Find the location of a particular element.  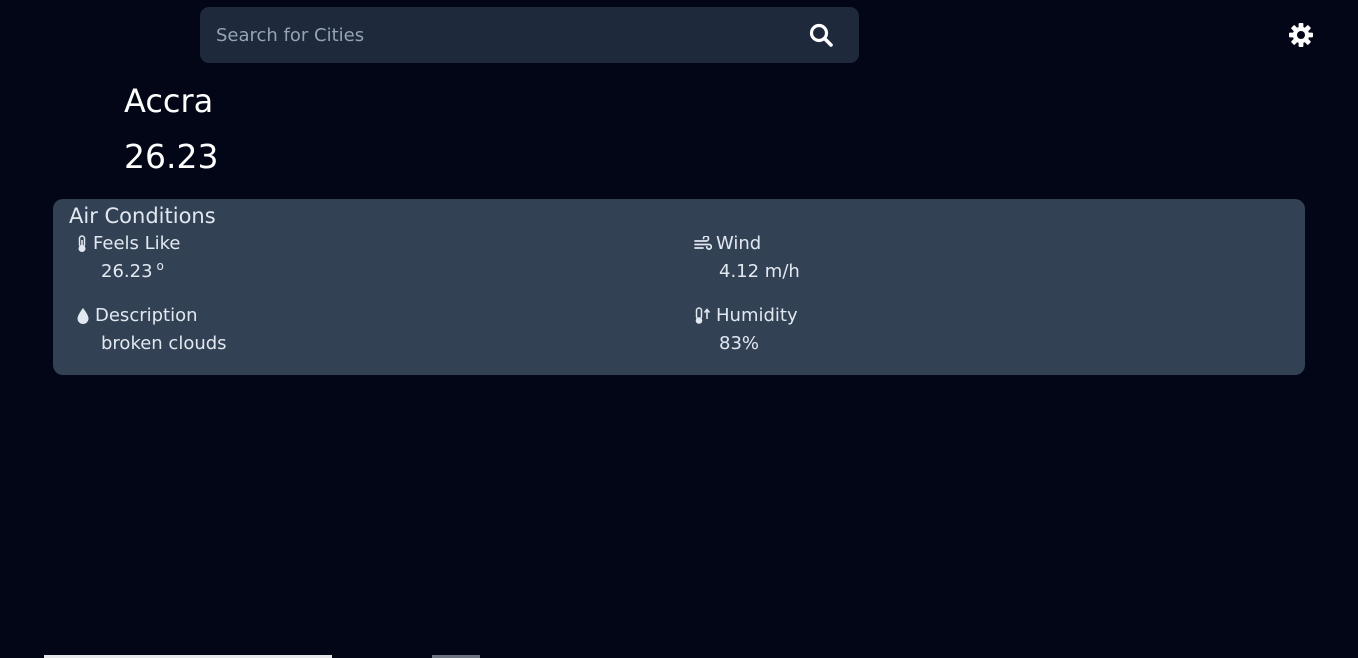

wind-icon is located at coordinates (703, 243).